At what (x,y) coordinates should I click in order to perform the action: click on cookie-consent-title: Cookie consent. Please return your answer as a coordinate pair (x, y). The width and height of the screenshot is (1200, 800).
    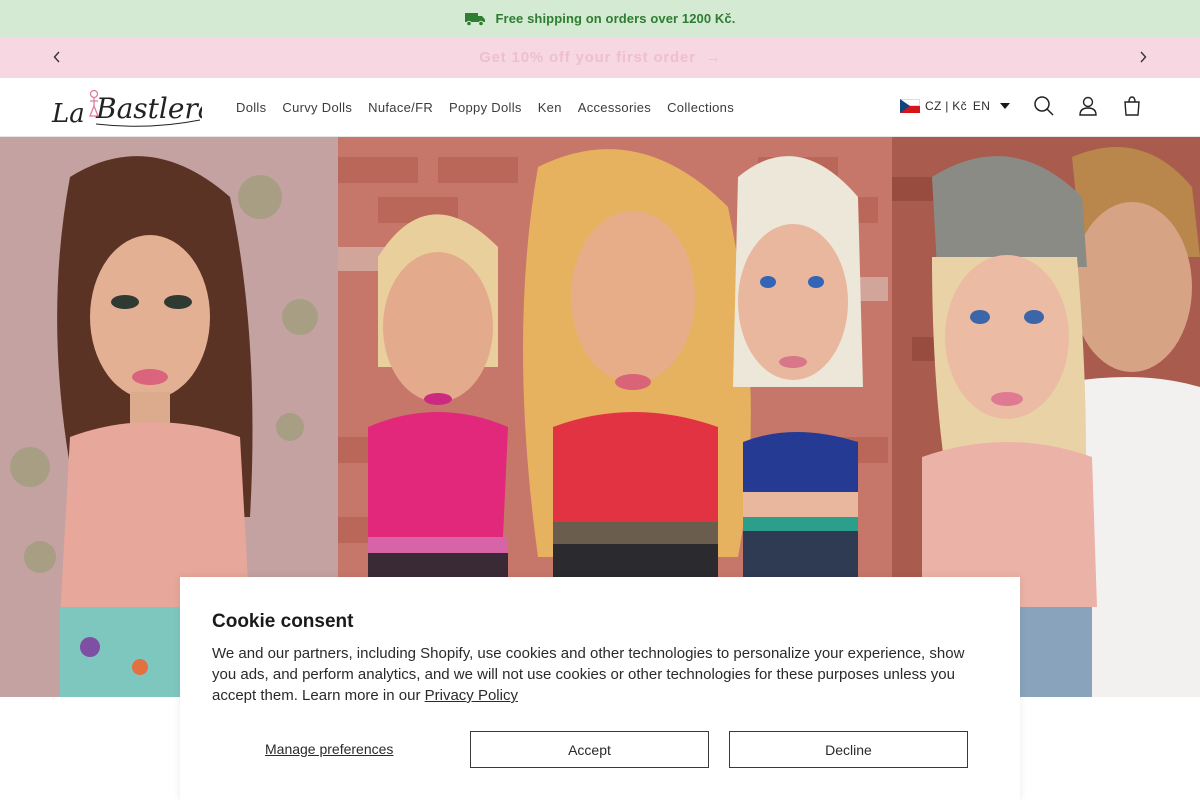
    Looking at the image, I should click on (283, 621).